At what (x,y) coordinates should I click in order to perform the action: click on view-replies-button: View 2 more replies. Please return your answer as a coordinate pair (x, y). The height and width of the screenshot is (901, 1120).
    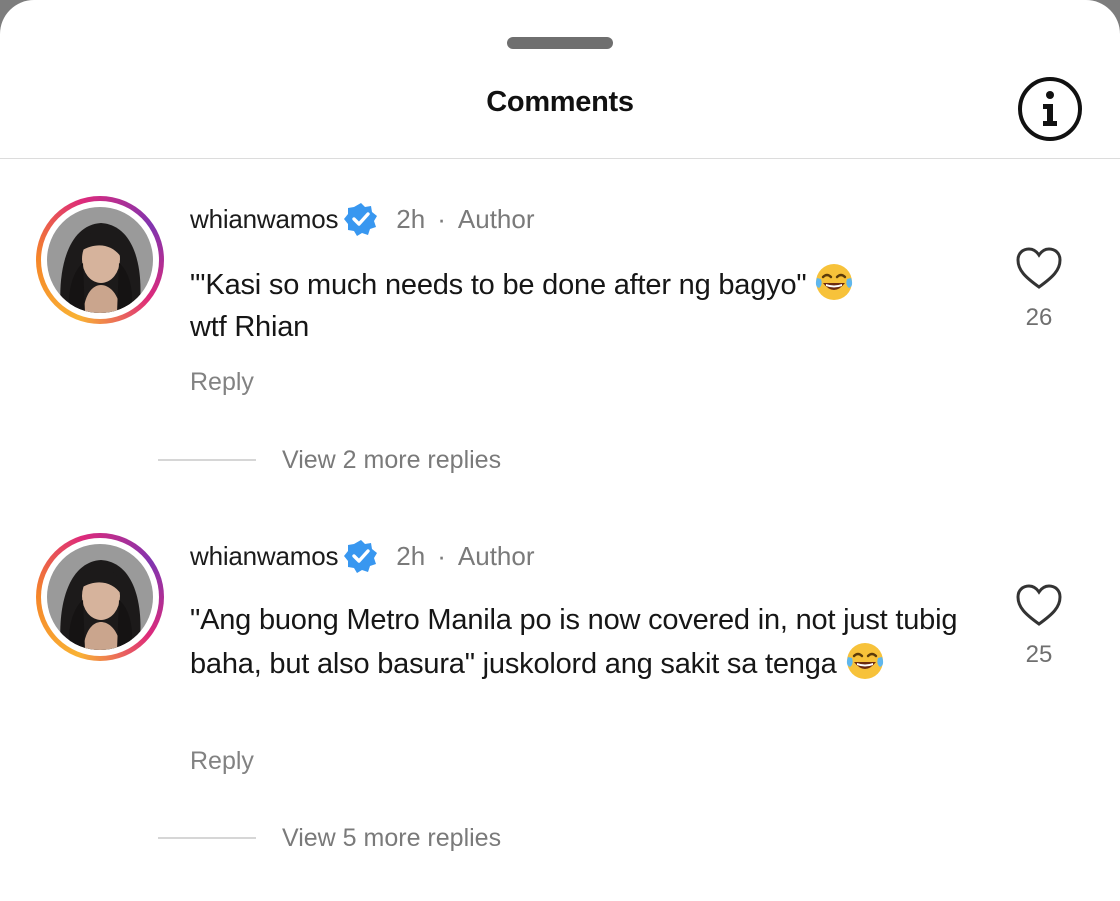
    Looking at the image, I should click on (329, 460).